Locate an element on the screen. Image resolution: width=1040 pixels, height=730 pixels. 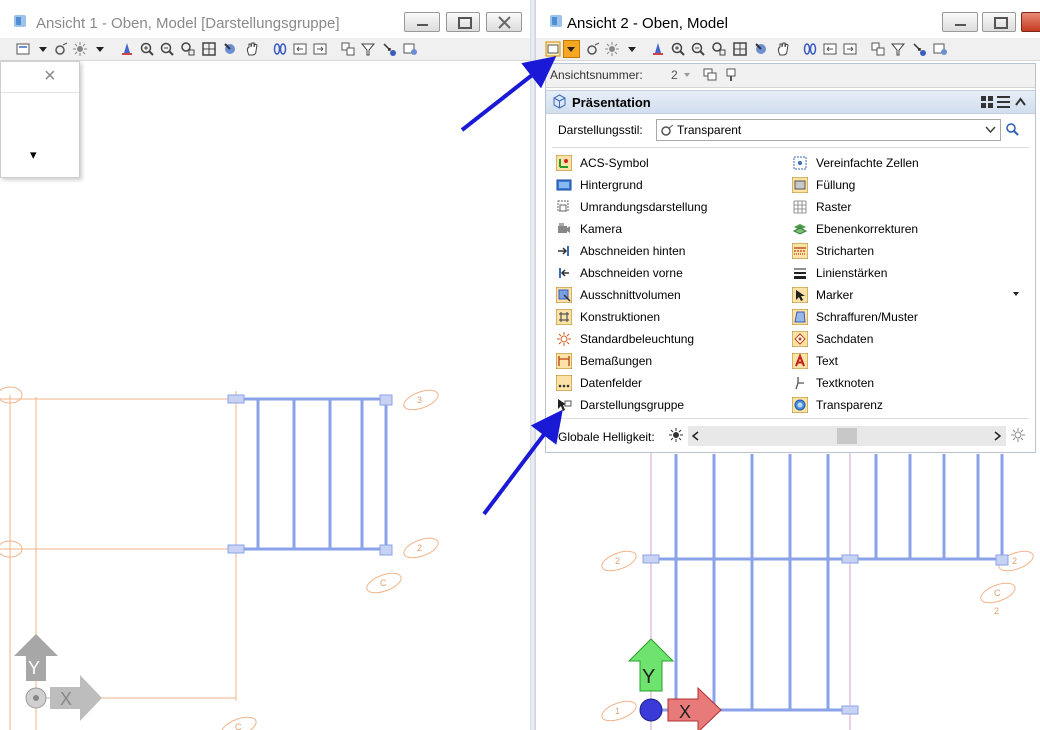
view-attributes-dropdown is located at coordinates (571, 49).